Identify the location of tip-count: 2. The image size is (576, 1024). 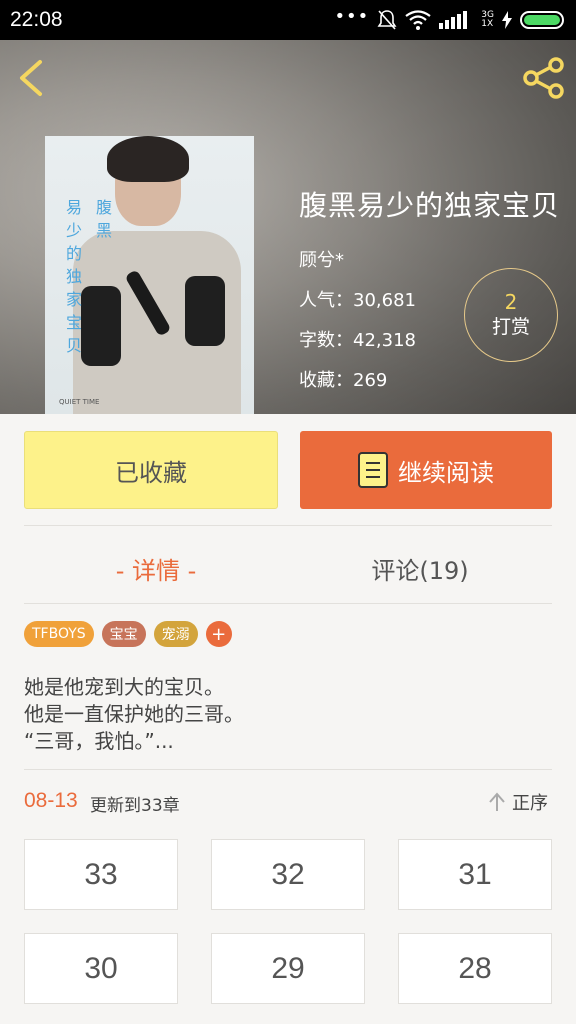
(511, 302).